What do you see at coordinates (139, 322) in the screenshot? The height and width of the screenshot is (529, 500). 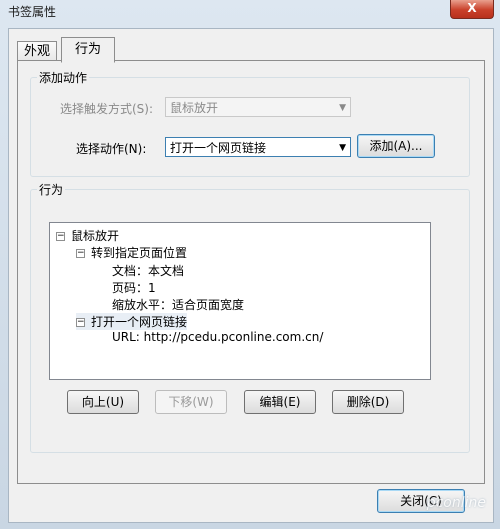 I see `tree-node-label: 打开一个网页链接` at bounding box center [139, 322].